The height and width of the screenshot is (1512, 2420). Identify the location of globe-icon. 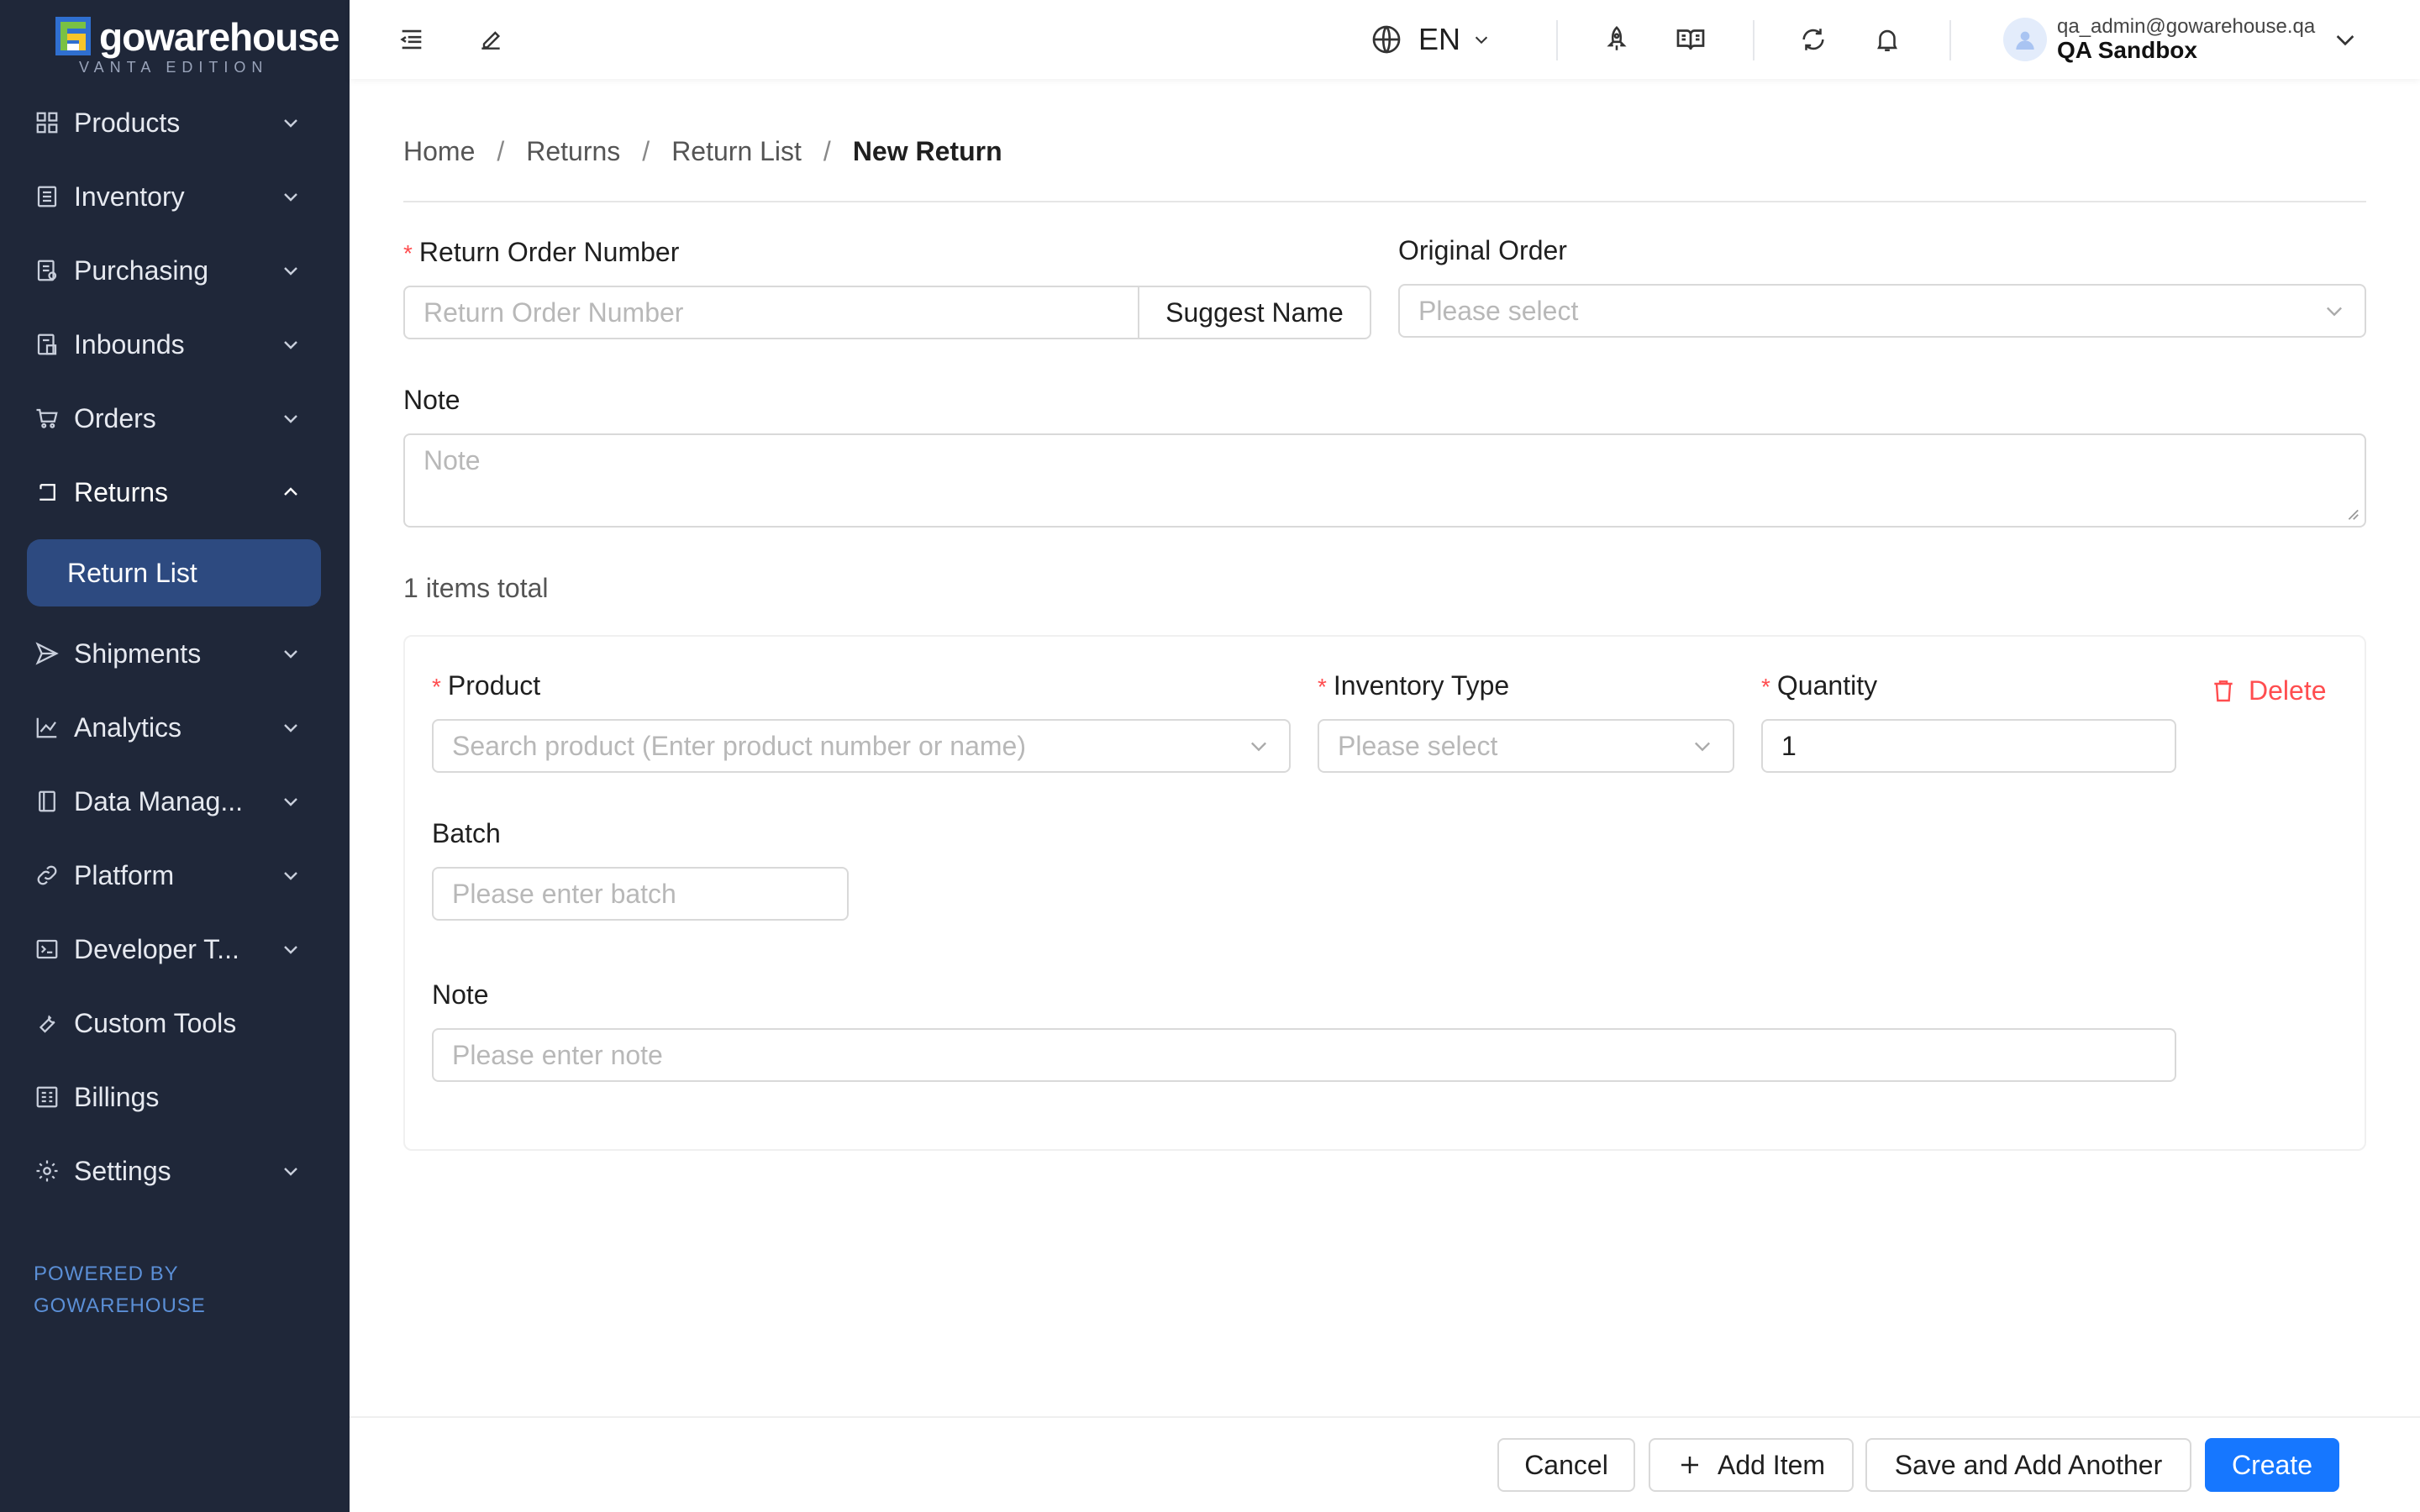
(1386, 39).